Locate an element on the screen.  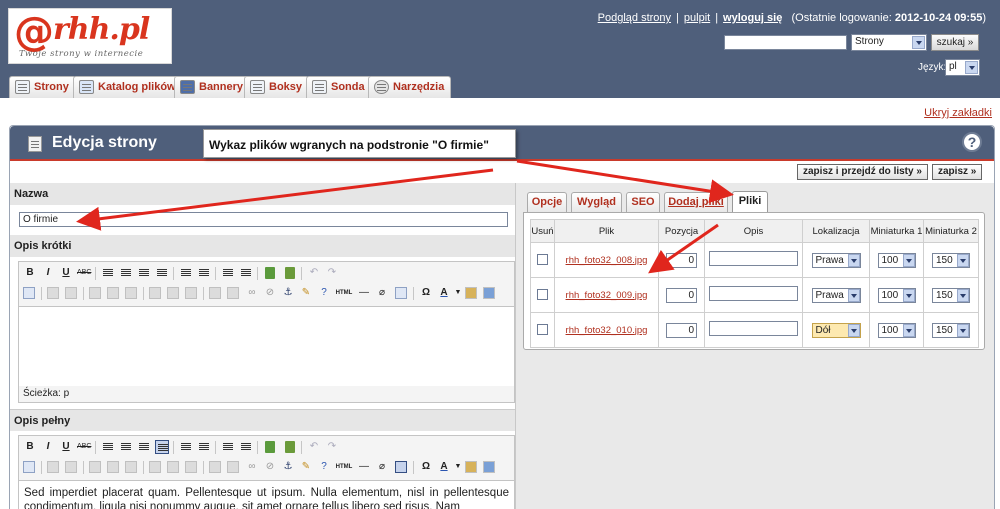
tab-katalog-plikow: Katalog plików is located at coordinates (128, 87).